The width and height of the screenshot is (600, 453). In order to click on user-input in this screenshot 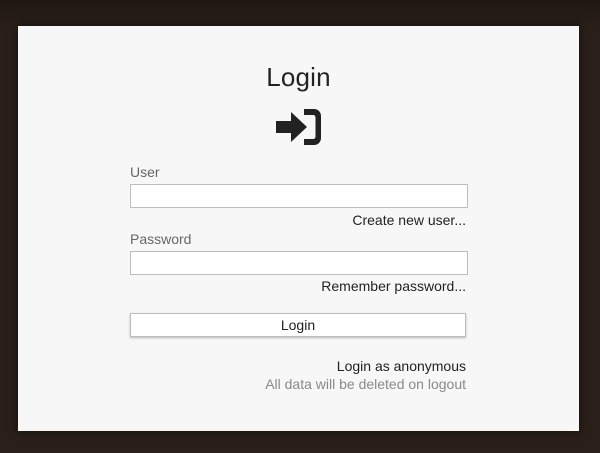, I will do `click(299, 196)`.